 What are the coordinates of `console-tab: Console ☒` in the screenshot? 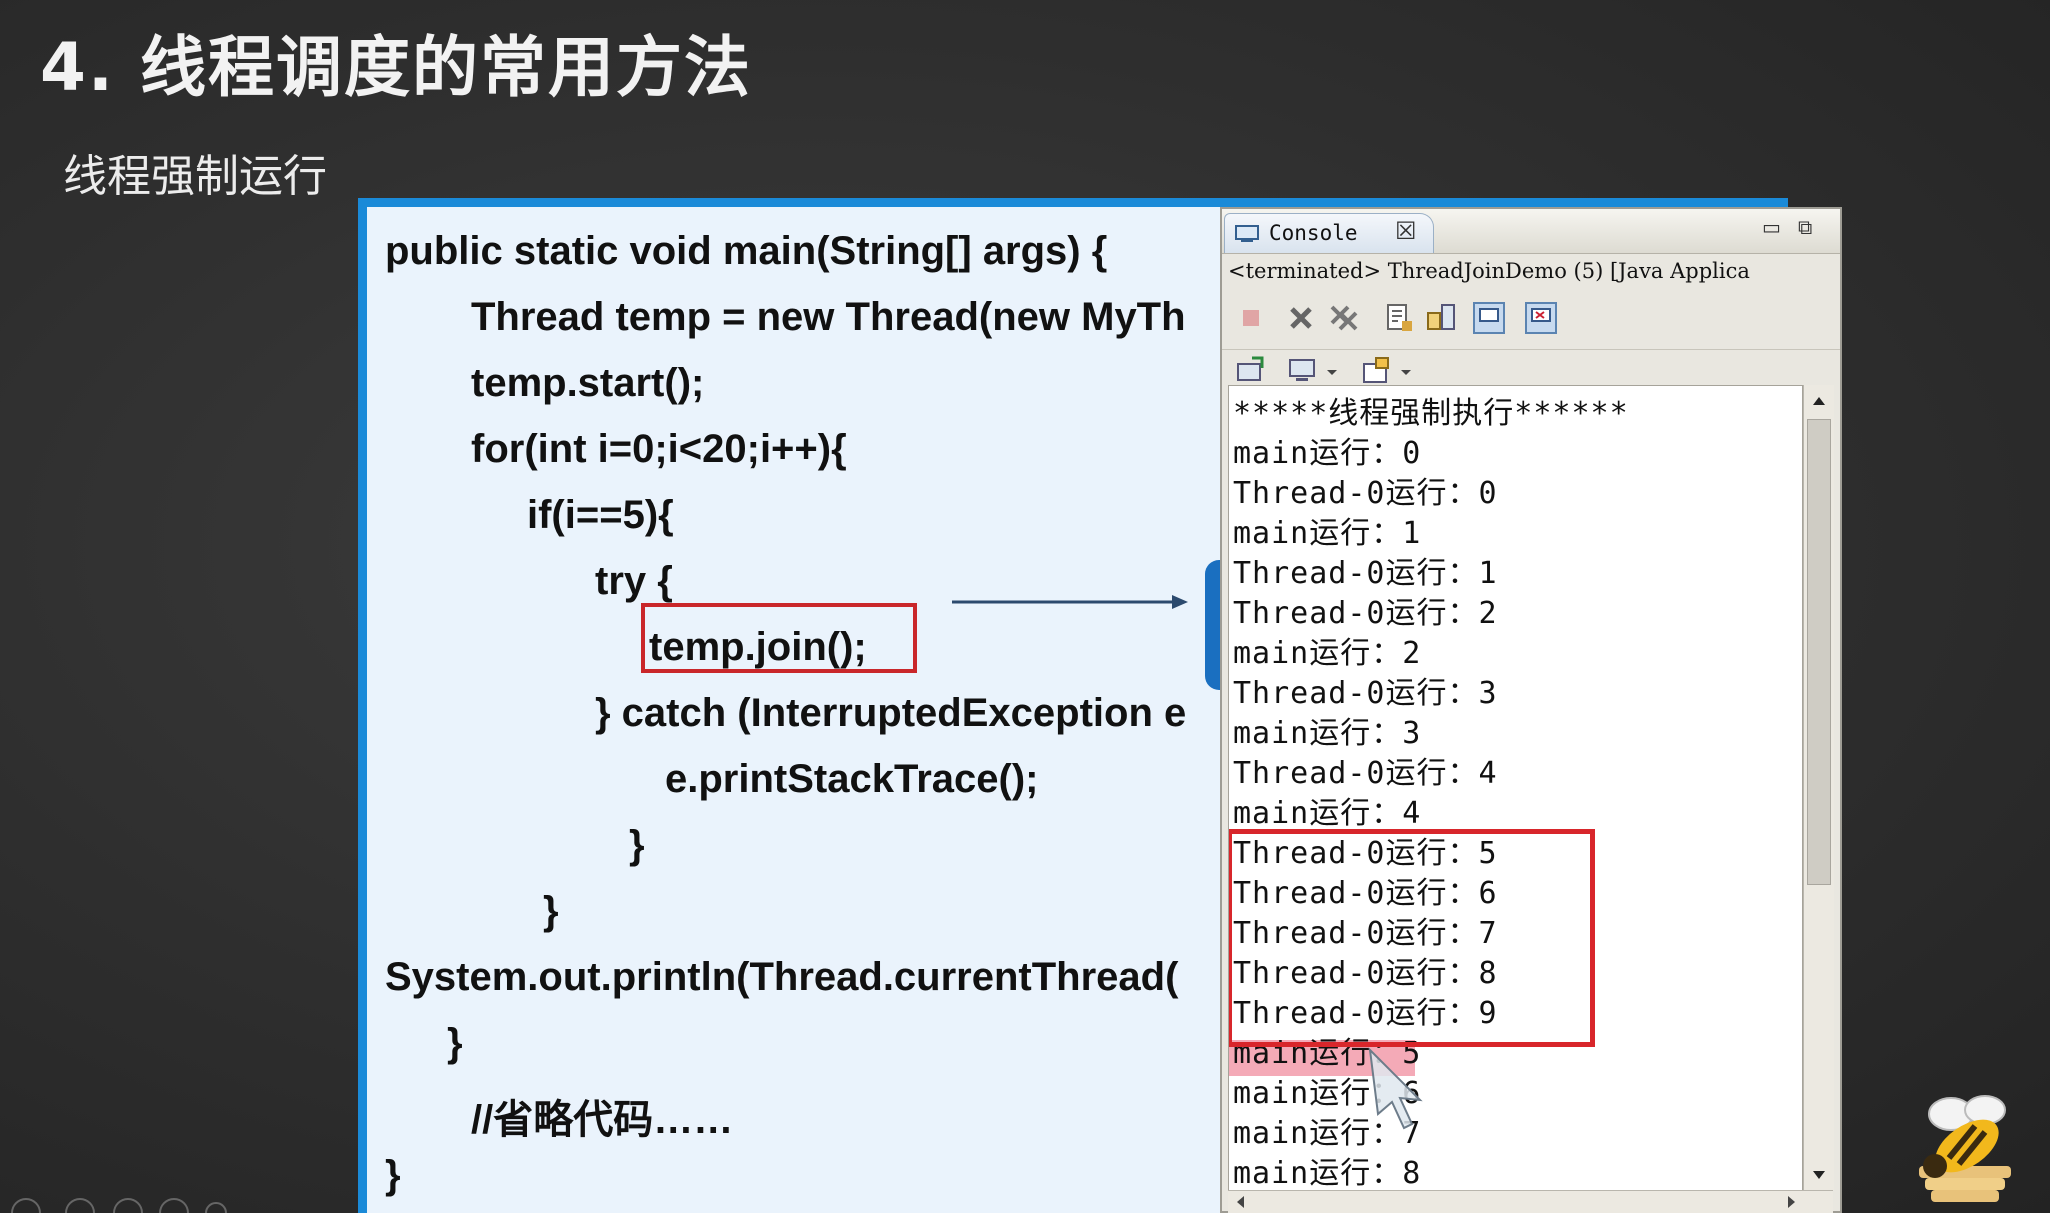 It's located at (1329, 233).